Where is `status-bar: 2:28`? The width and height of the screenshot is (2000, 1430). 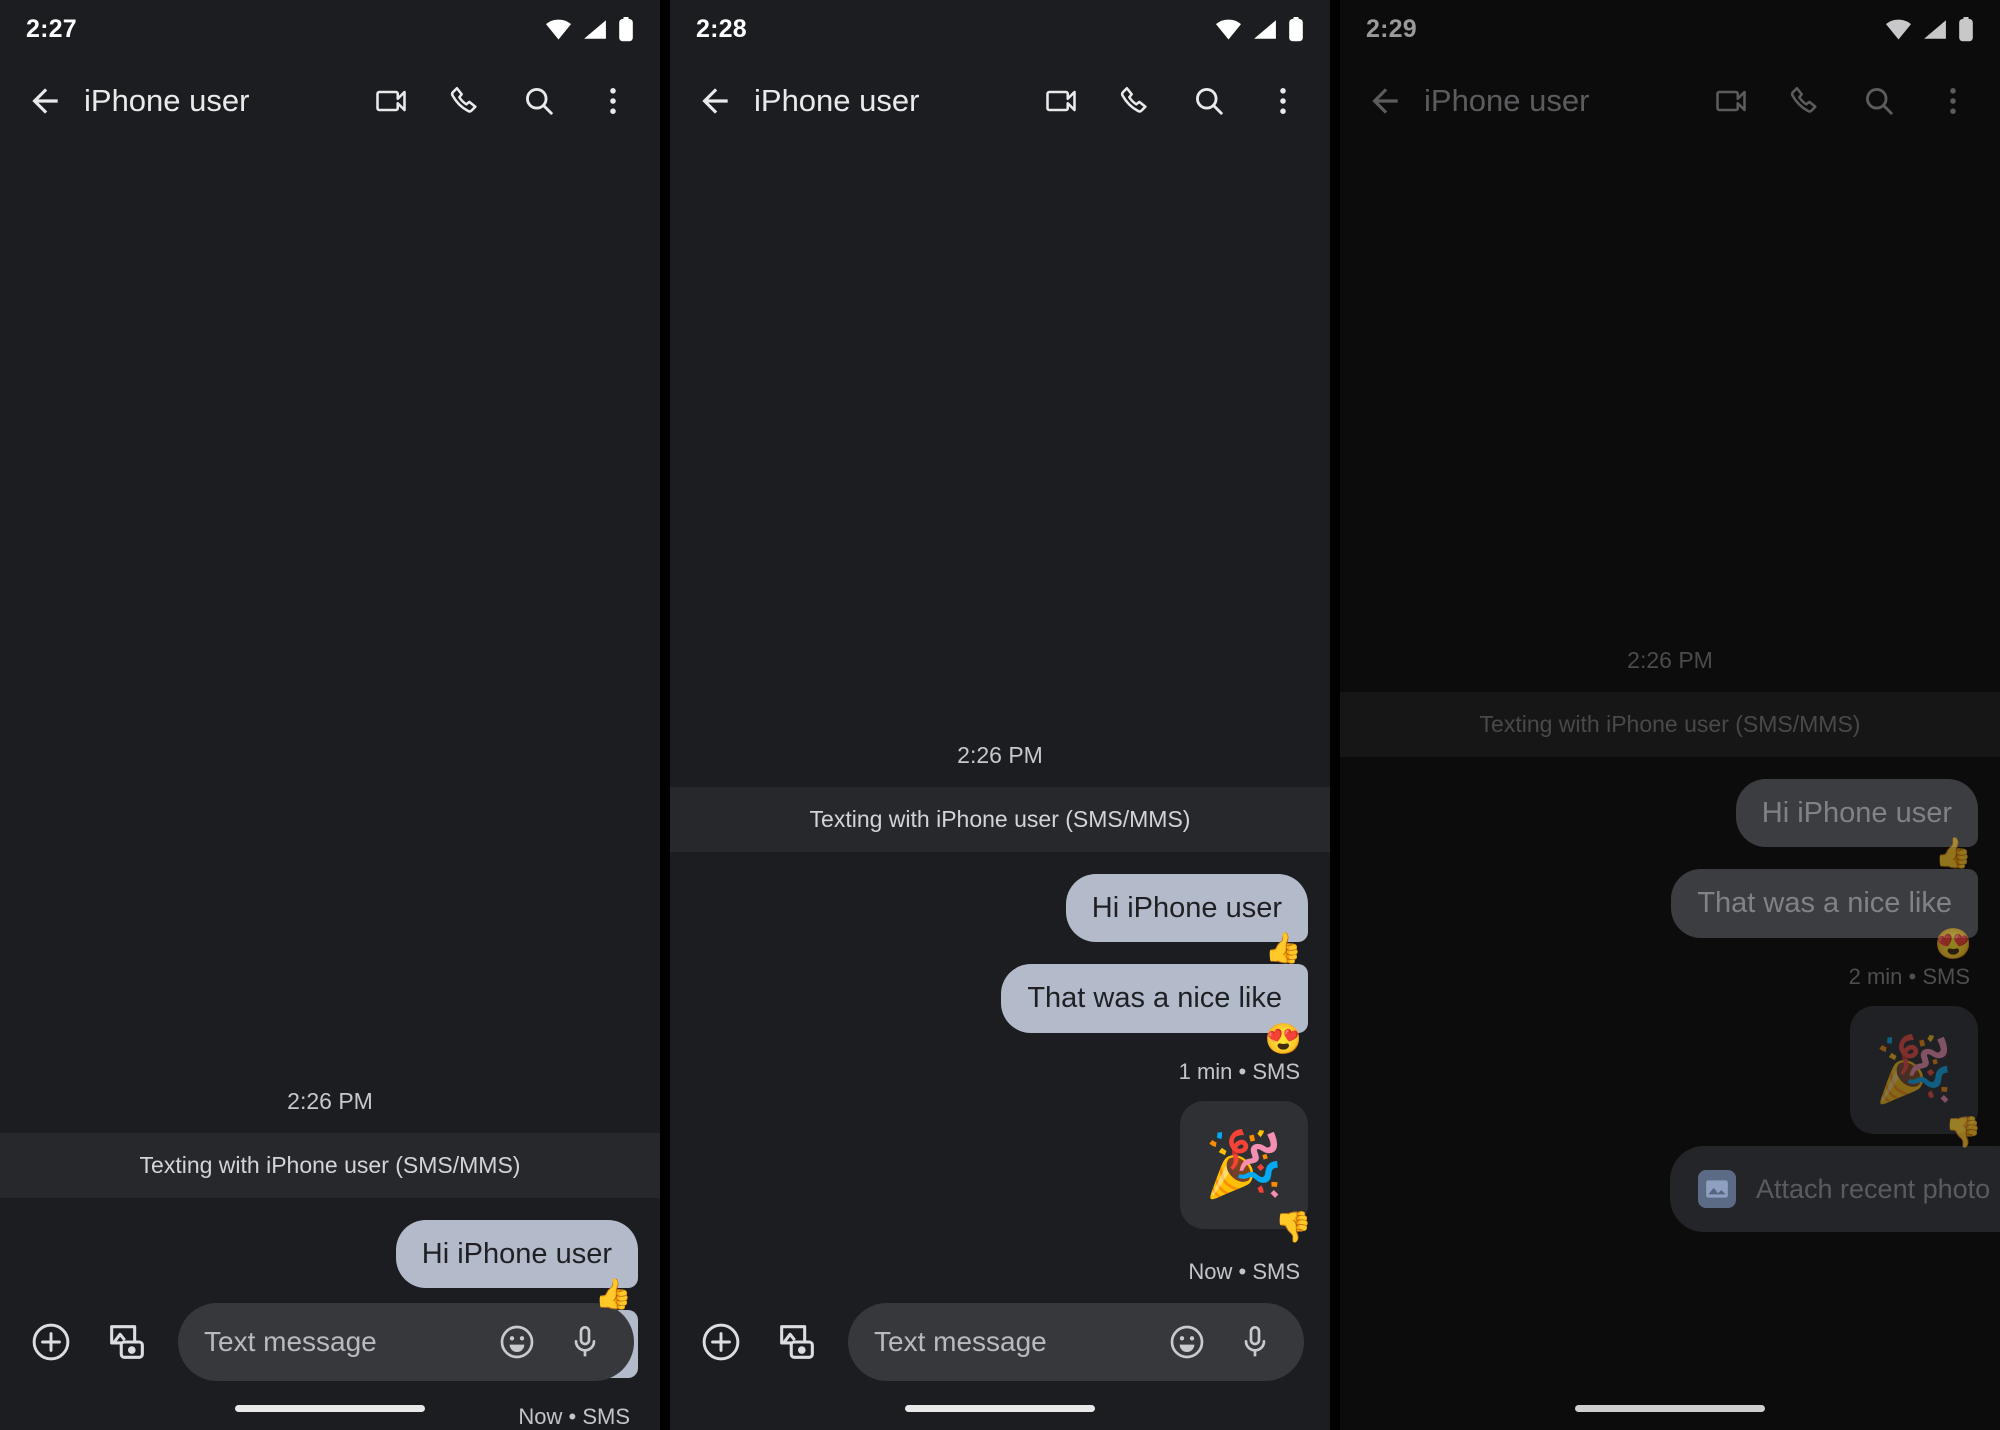 status-bar: 2:28 is located at coordinates (1000, 29).